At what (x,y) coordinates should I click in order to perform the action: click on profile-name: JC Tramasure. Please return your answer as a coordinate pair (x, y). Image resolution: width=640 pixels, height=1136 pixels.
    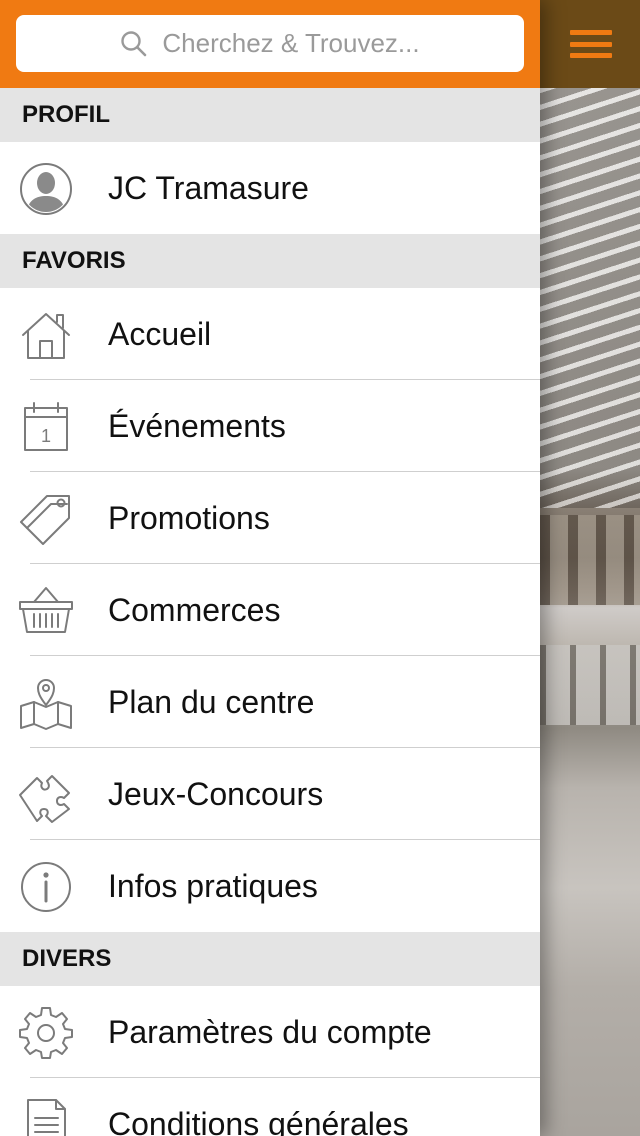
    Looking at the image, I should click on (208, 188).